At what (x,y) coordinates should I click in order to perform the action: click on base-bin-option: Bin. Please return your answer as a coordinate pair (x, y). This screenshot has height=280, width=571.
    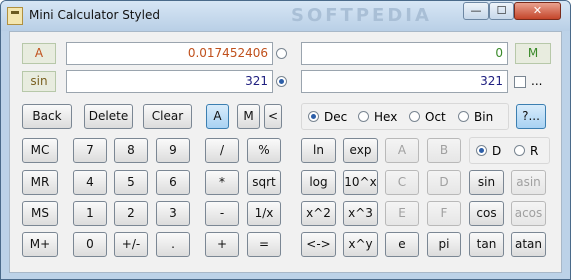
    Looking at the image, I should click on (475, 117).